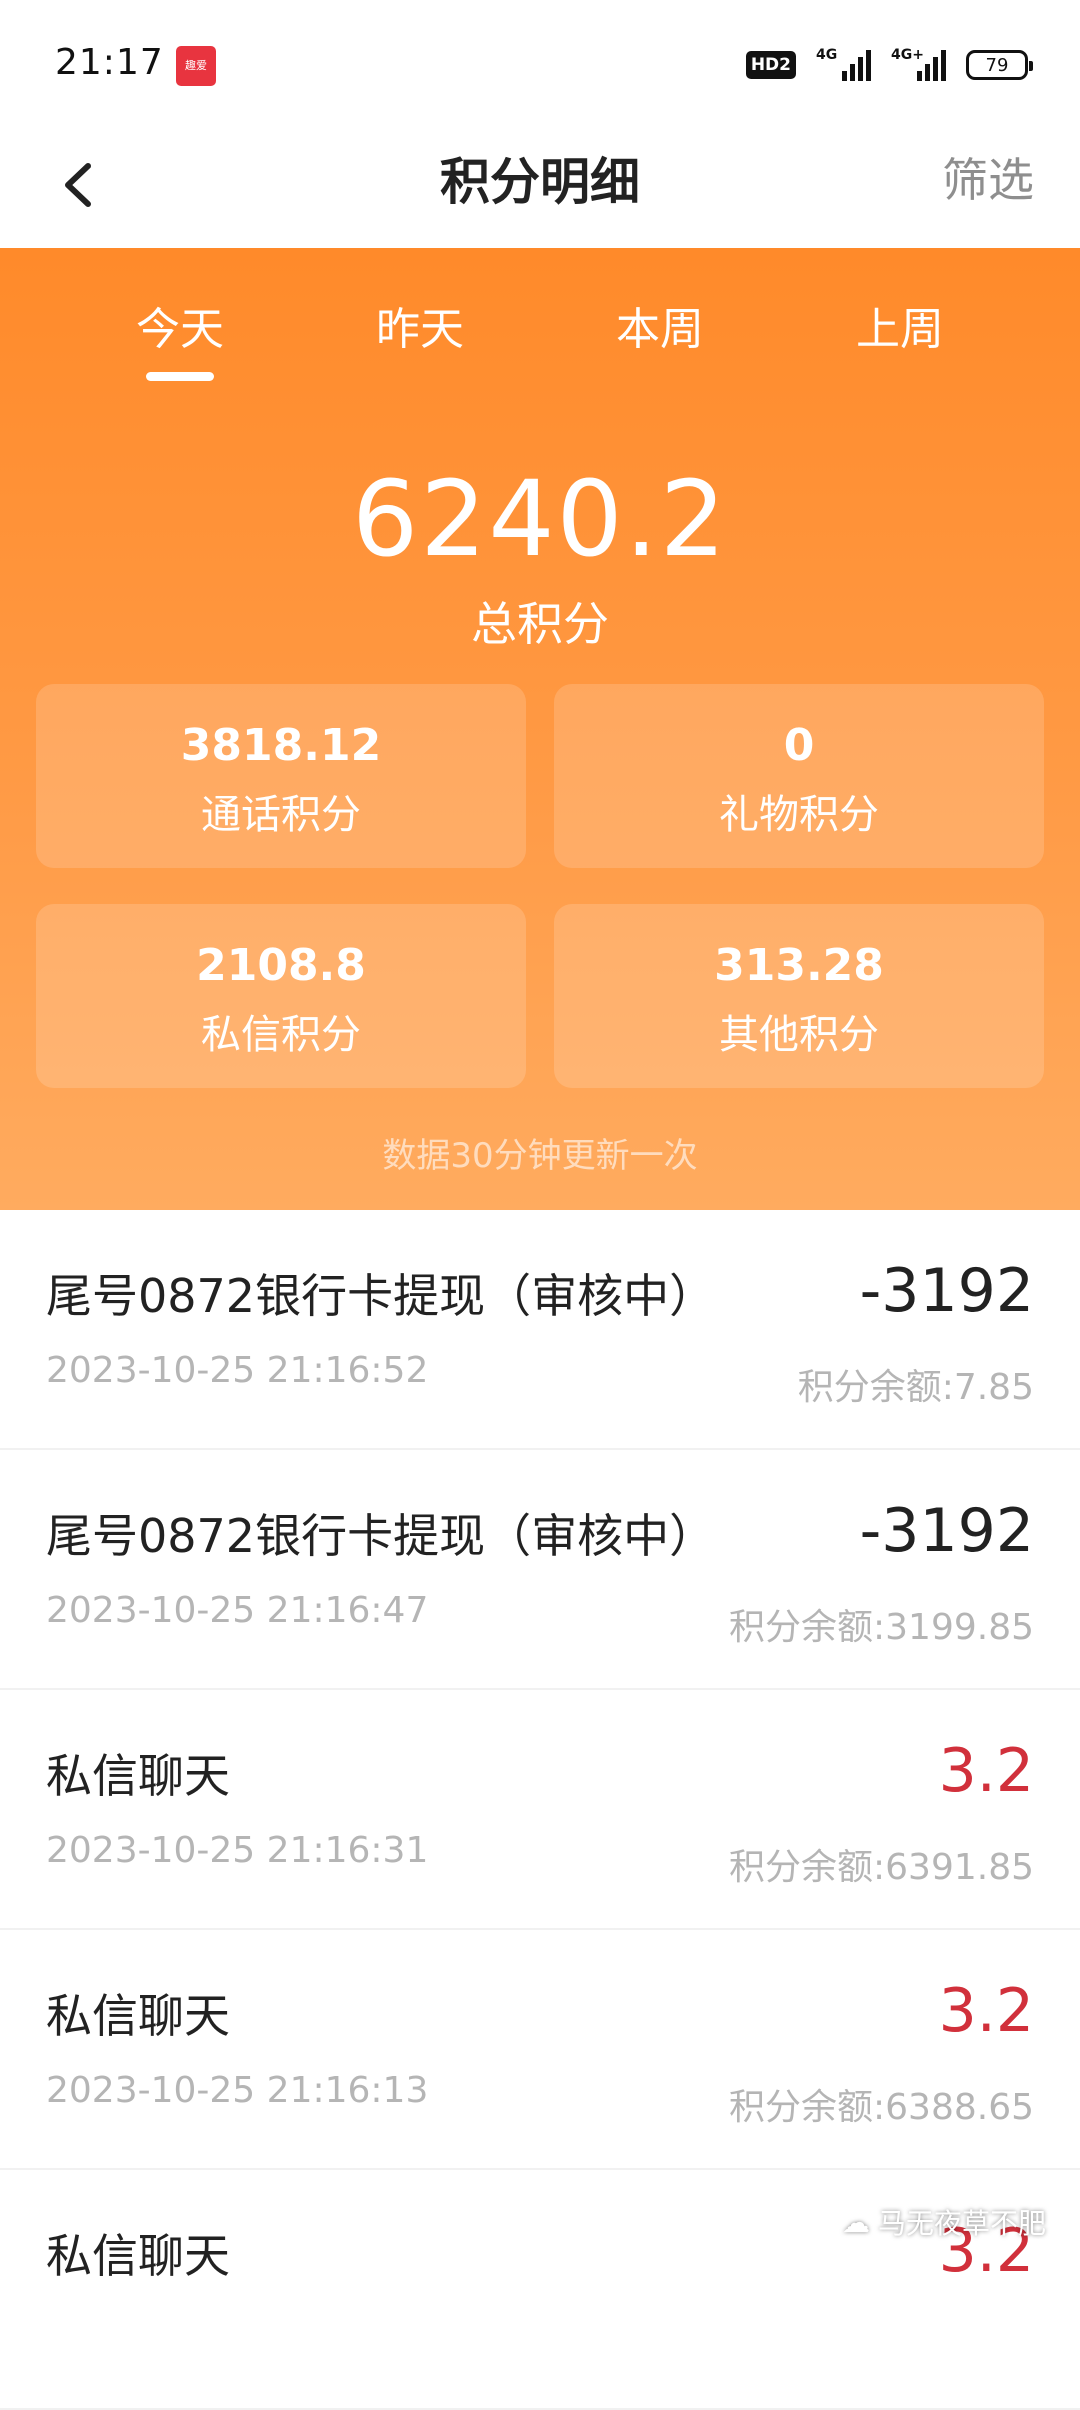 This screenshot has height=2410, width=1080. Describe the element at coordinates (799, 776) in the screenshot. I see `gift-points-card: 0 礼物积分` at that location.